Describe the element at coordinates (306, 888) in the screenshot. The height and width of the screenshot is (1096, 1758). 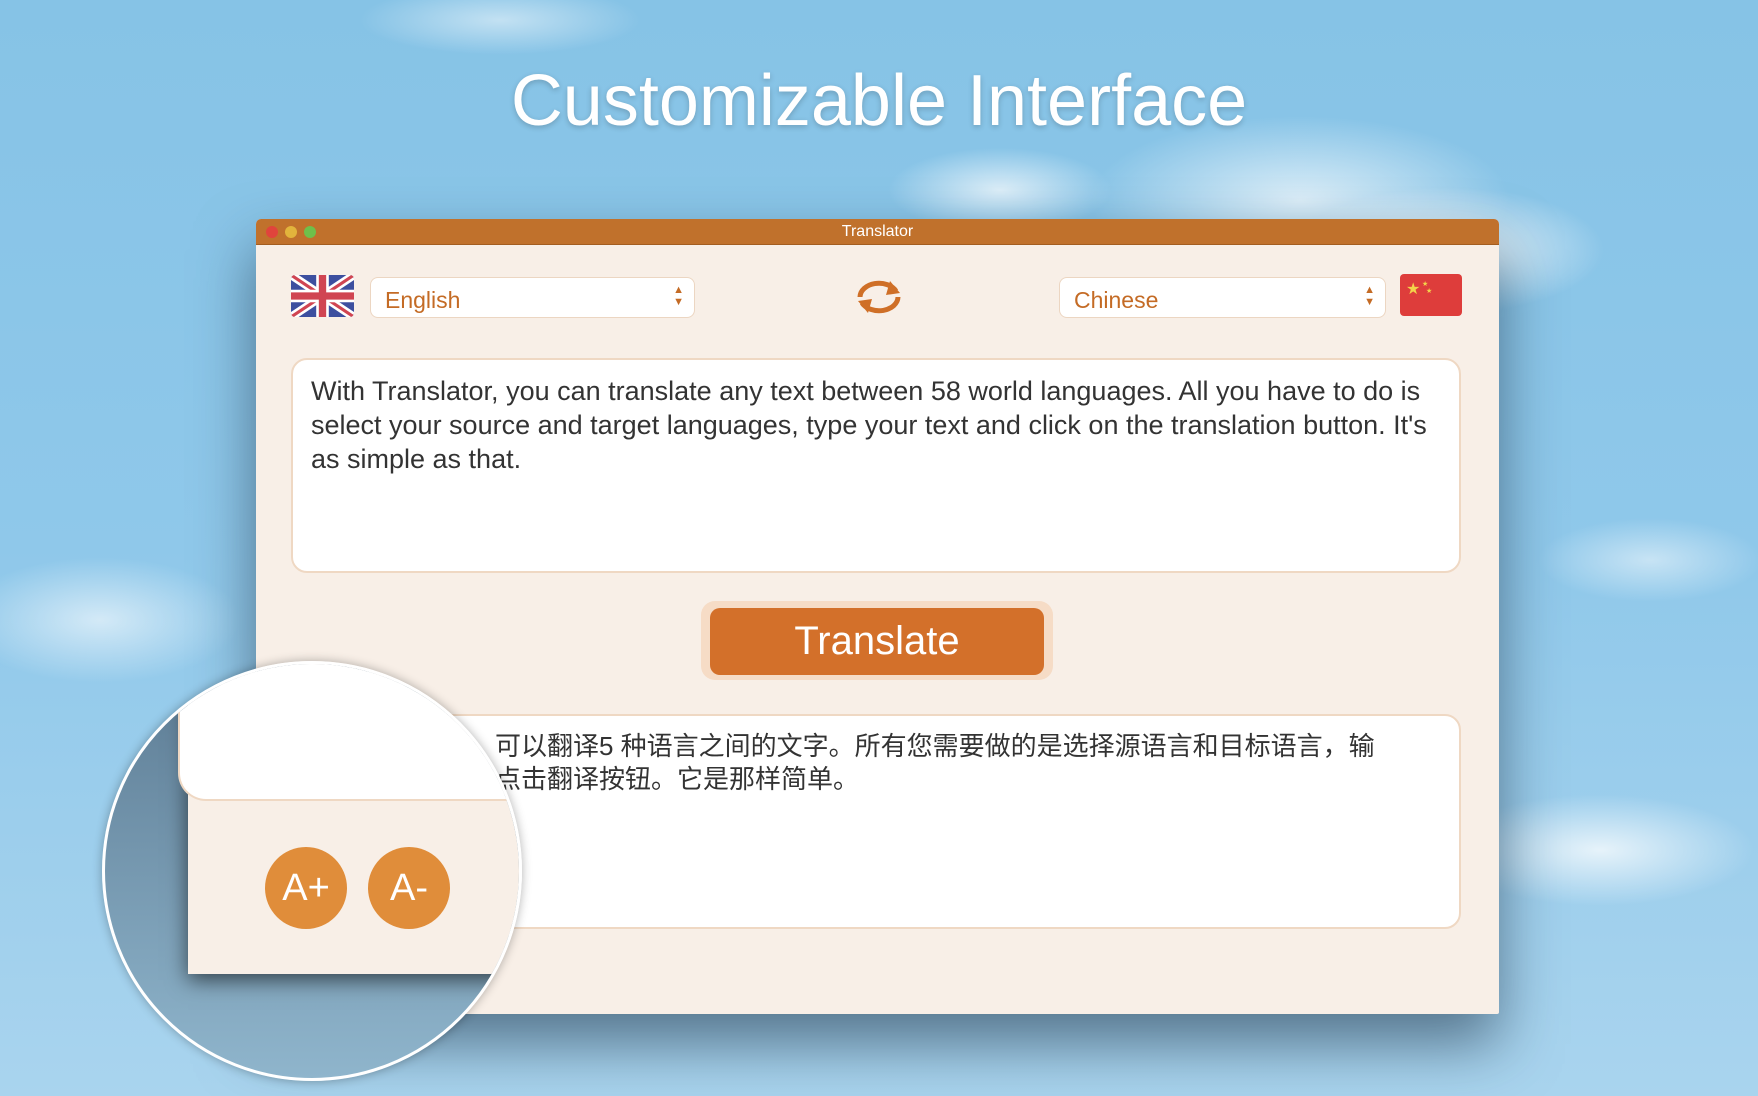
I see `increase-font-button: A+` at that location.